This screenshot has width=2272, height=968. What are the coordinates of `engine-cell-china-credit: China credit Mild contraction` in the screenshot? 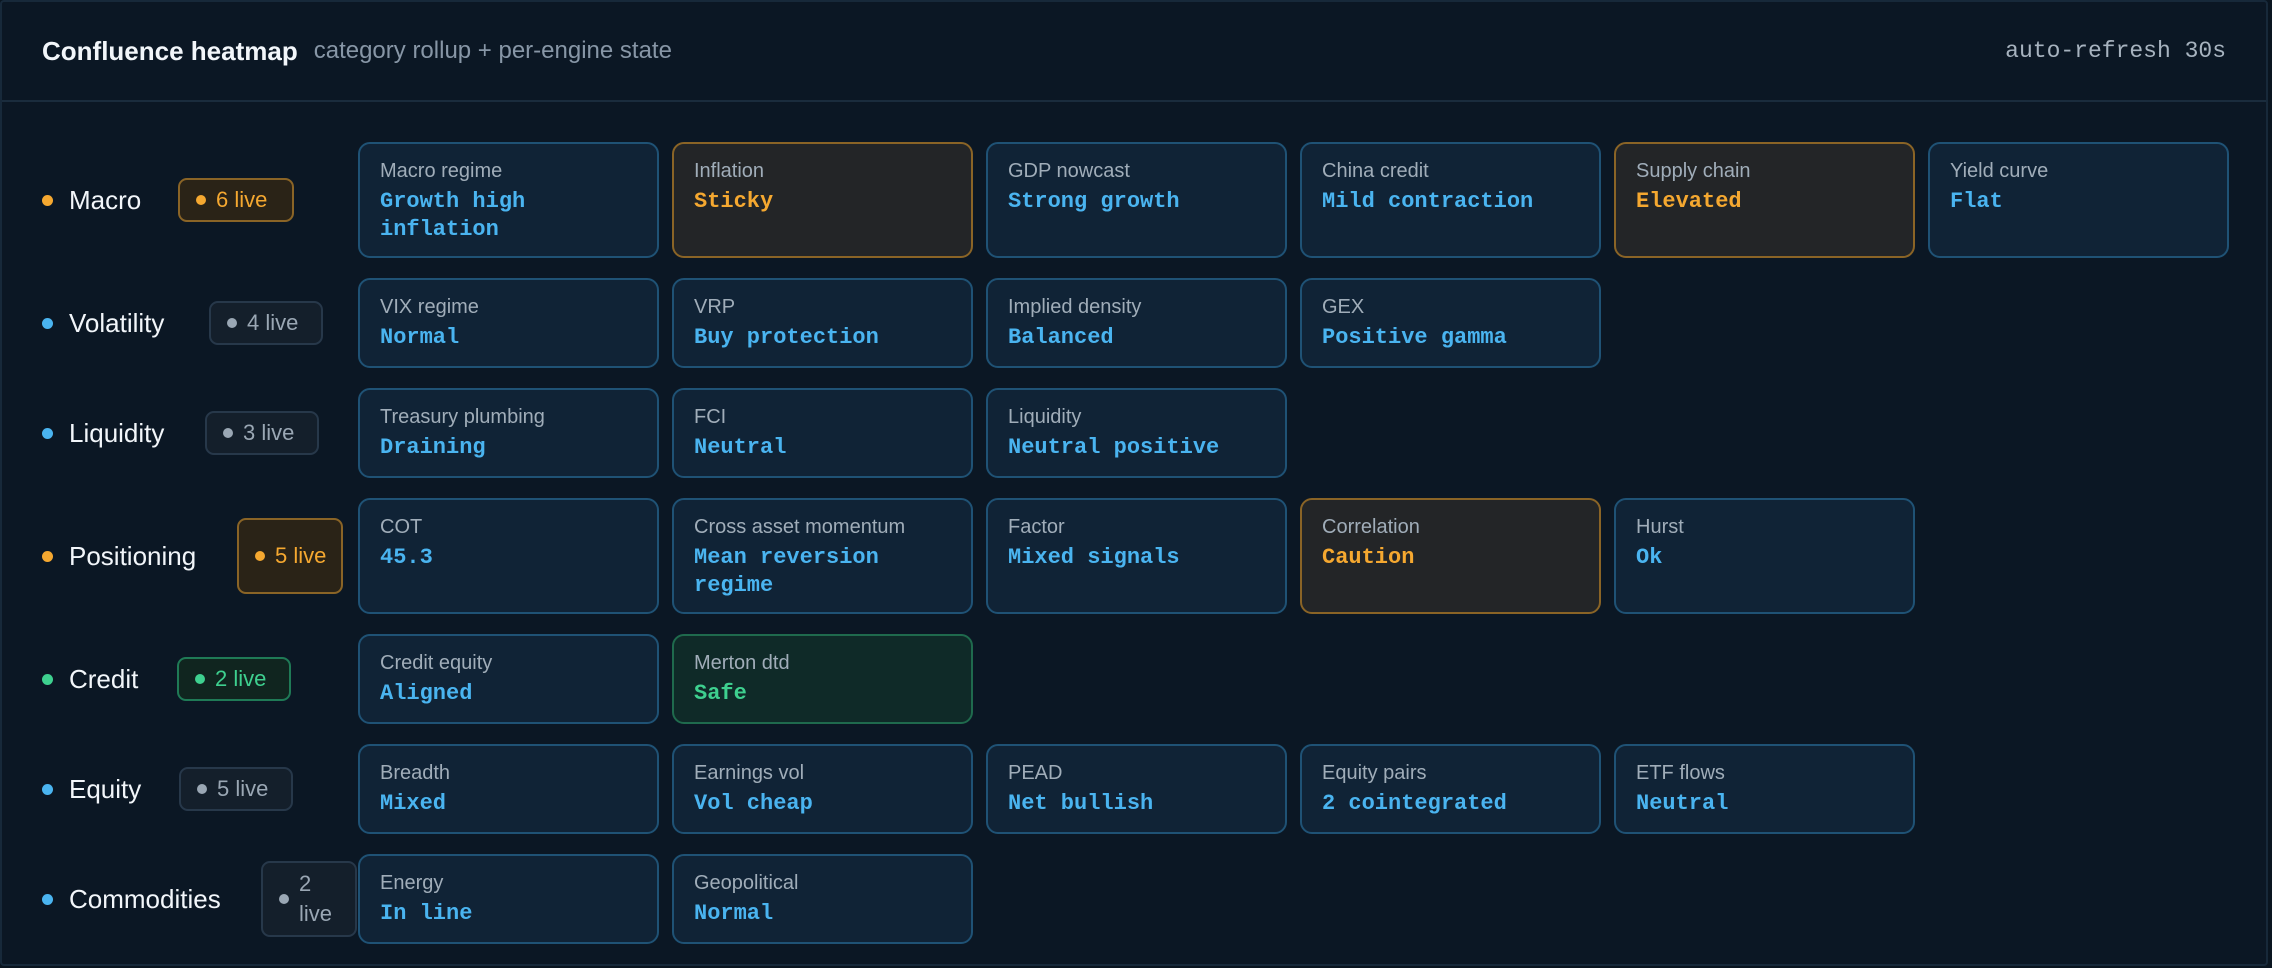 It's located at (1450, 200).